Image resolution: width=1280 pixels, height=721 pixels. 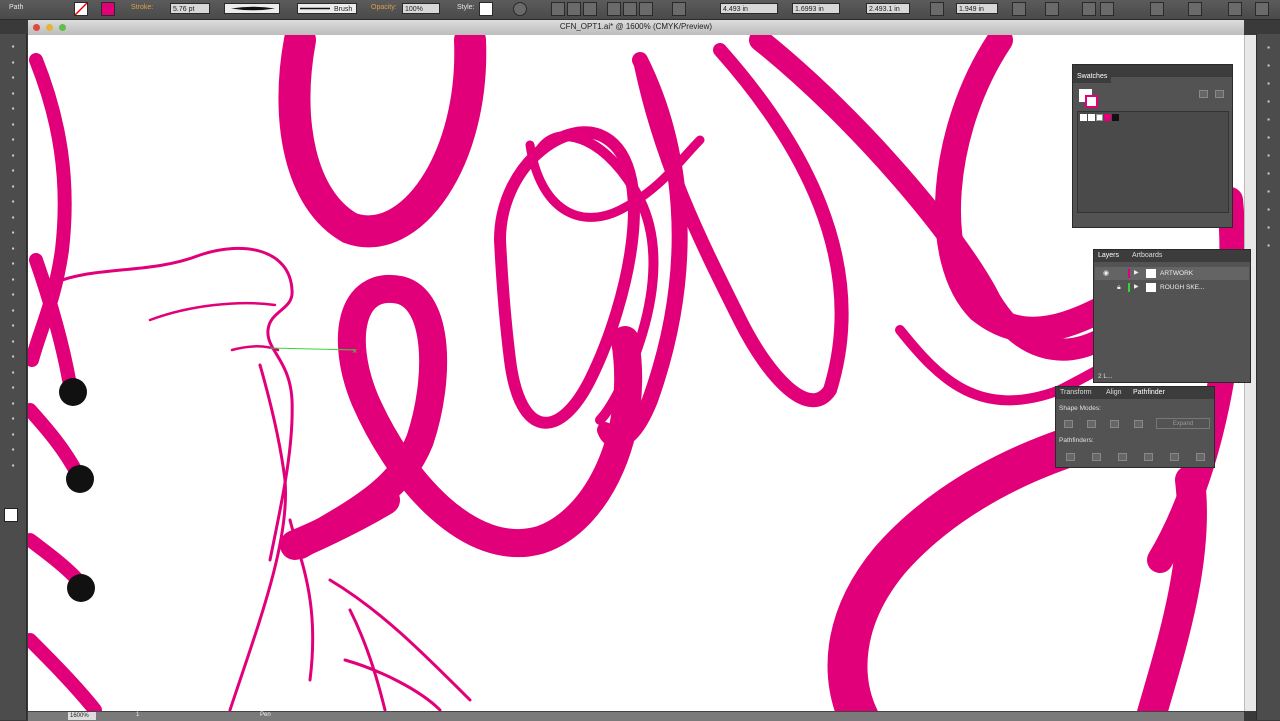 I want to click on workspace-icon, so click(x=1157, y=9).